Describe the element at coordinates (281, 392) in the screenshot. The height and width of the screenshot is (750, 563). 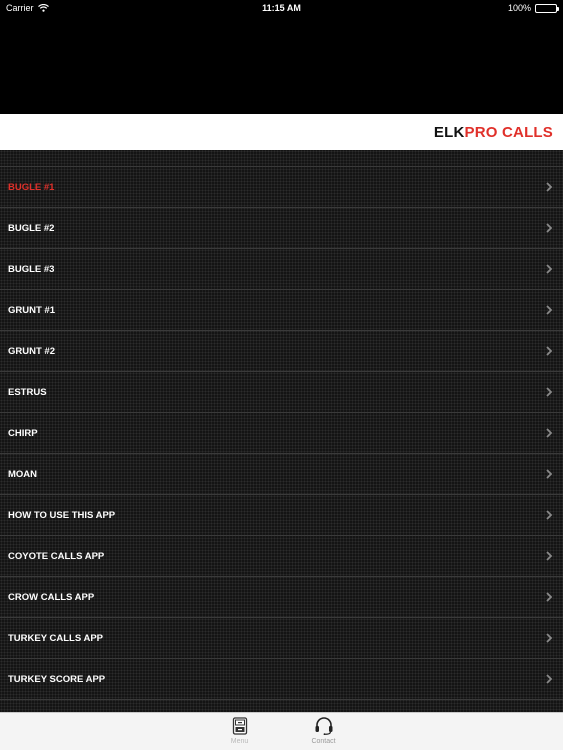
I see `menu-item-estrus: ESTRUS` at that location.